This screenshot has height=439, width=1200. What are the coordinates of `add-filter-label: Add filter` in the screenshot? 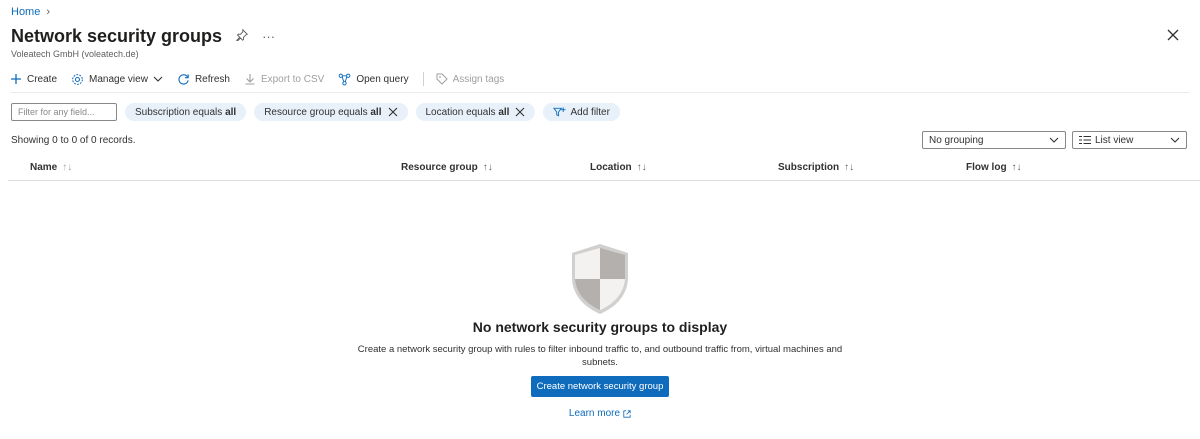 It's located at (590, 112).